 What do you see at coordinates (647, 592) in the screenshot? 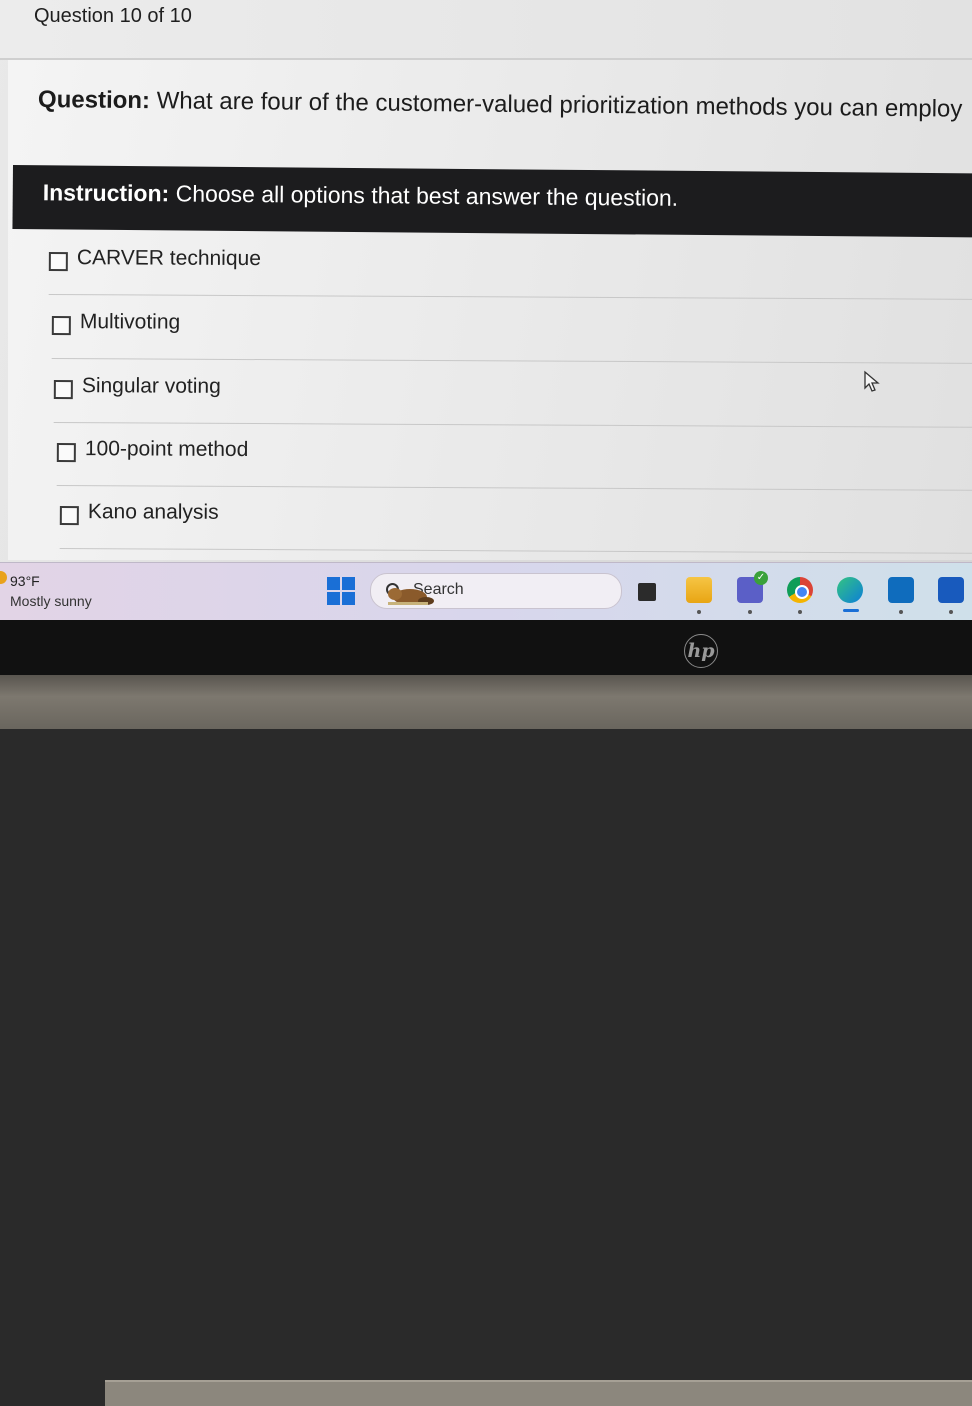
I see `task-view-icon` at bounding box center [647, 592].